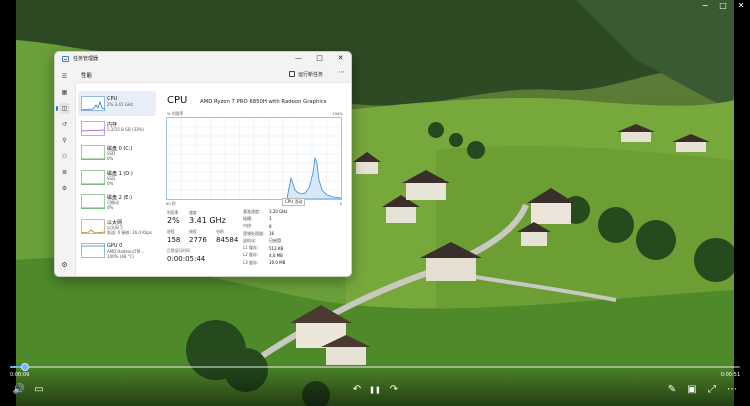 The image size is (750, 406). What do you see at coordinates (227, 240) in the screenshot?
I see `stat-value: 84584` at bounding box center [227, 240].